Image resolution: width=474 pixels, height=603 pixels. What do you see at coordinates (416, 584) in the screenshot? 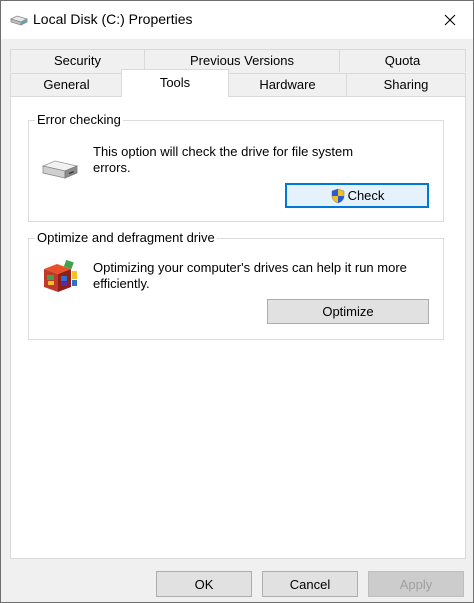
I see `apply-button: Apply` at bounding box center [416, 584].